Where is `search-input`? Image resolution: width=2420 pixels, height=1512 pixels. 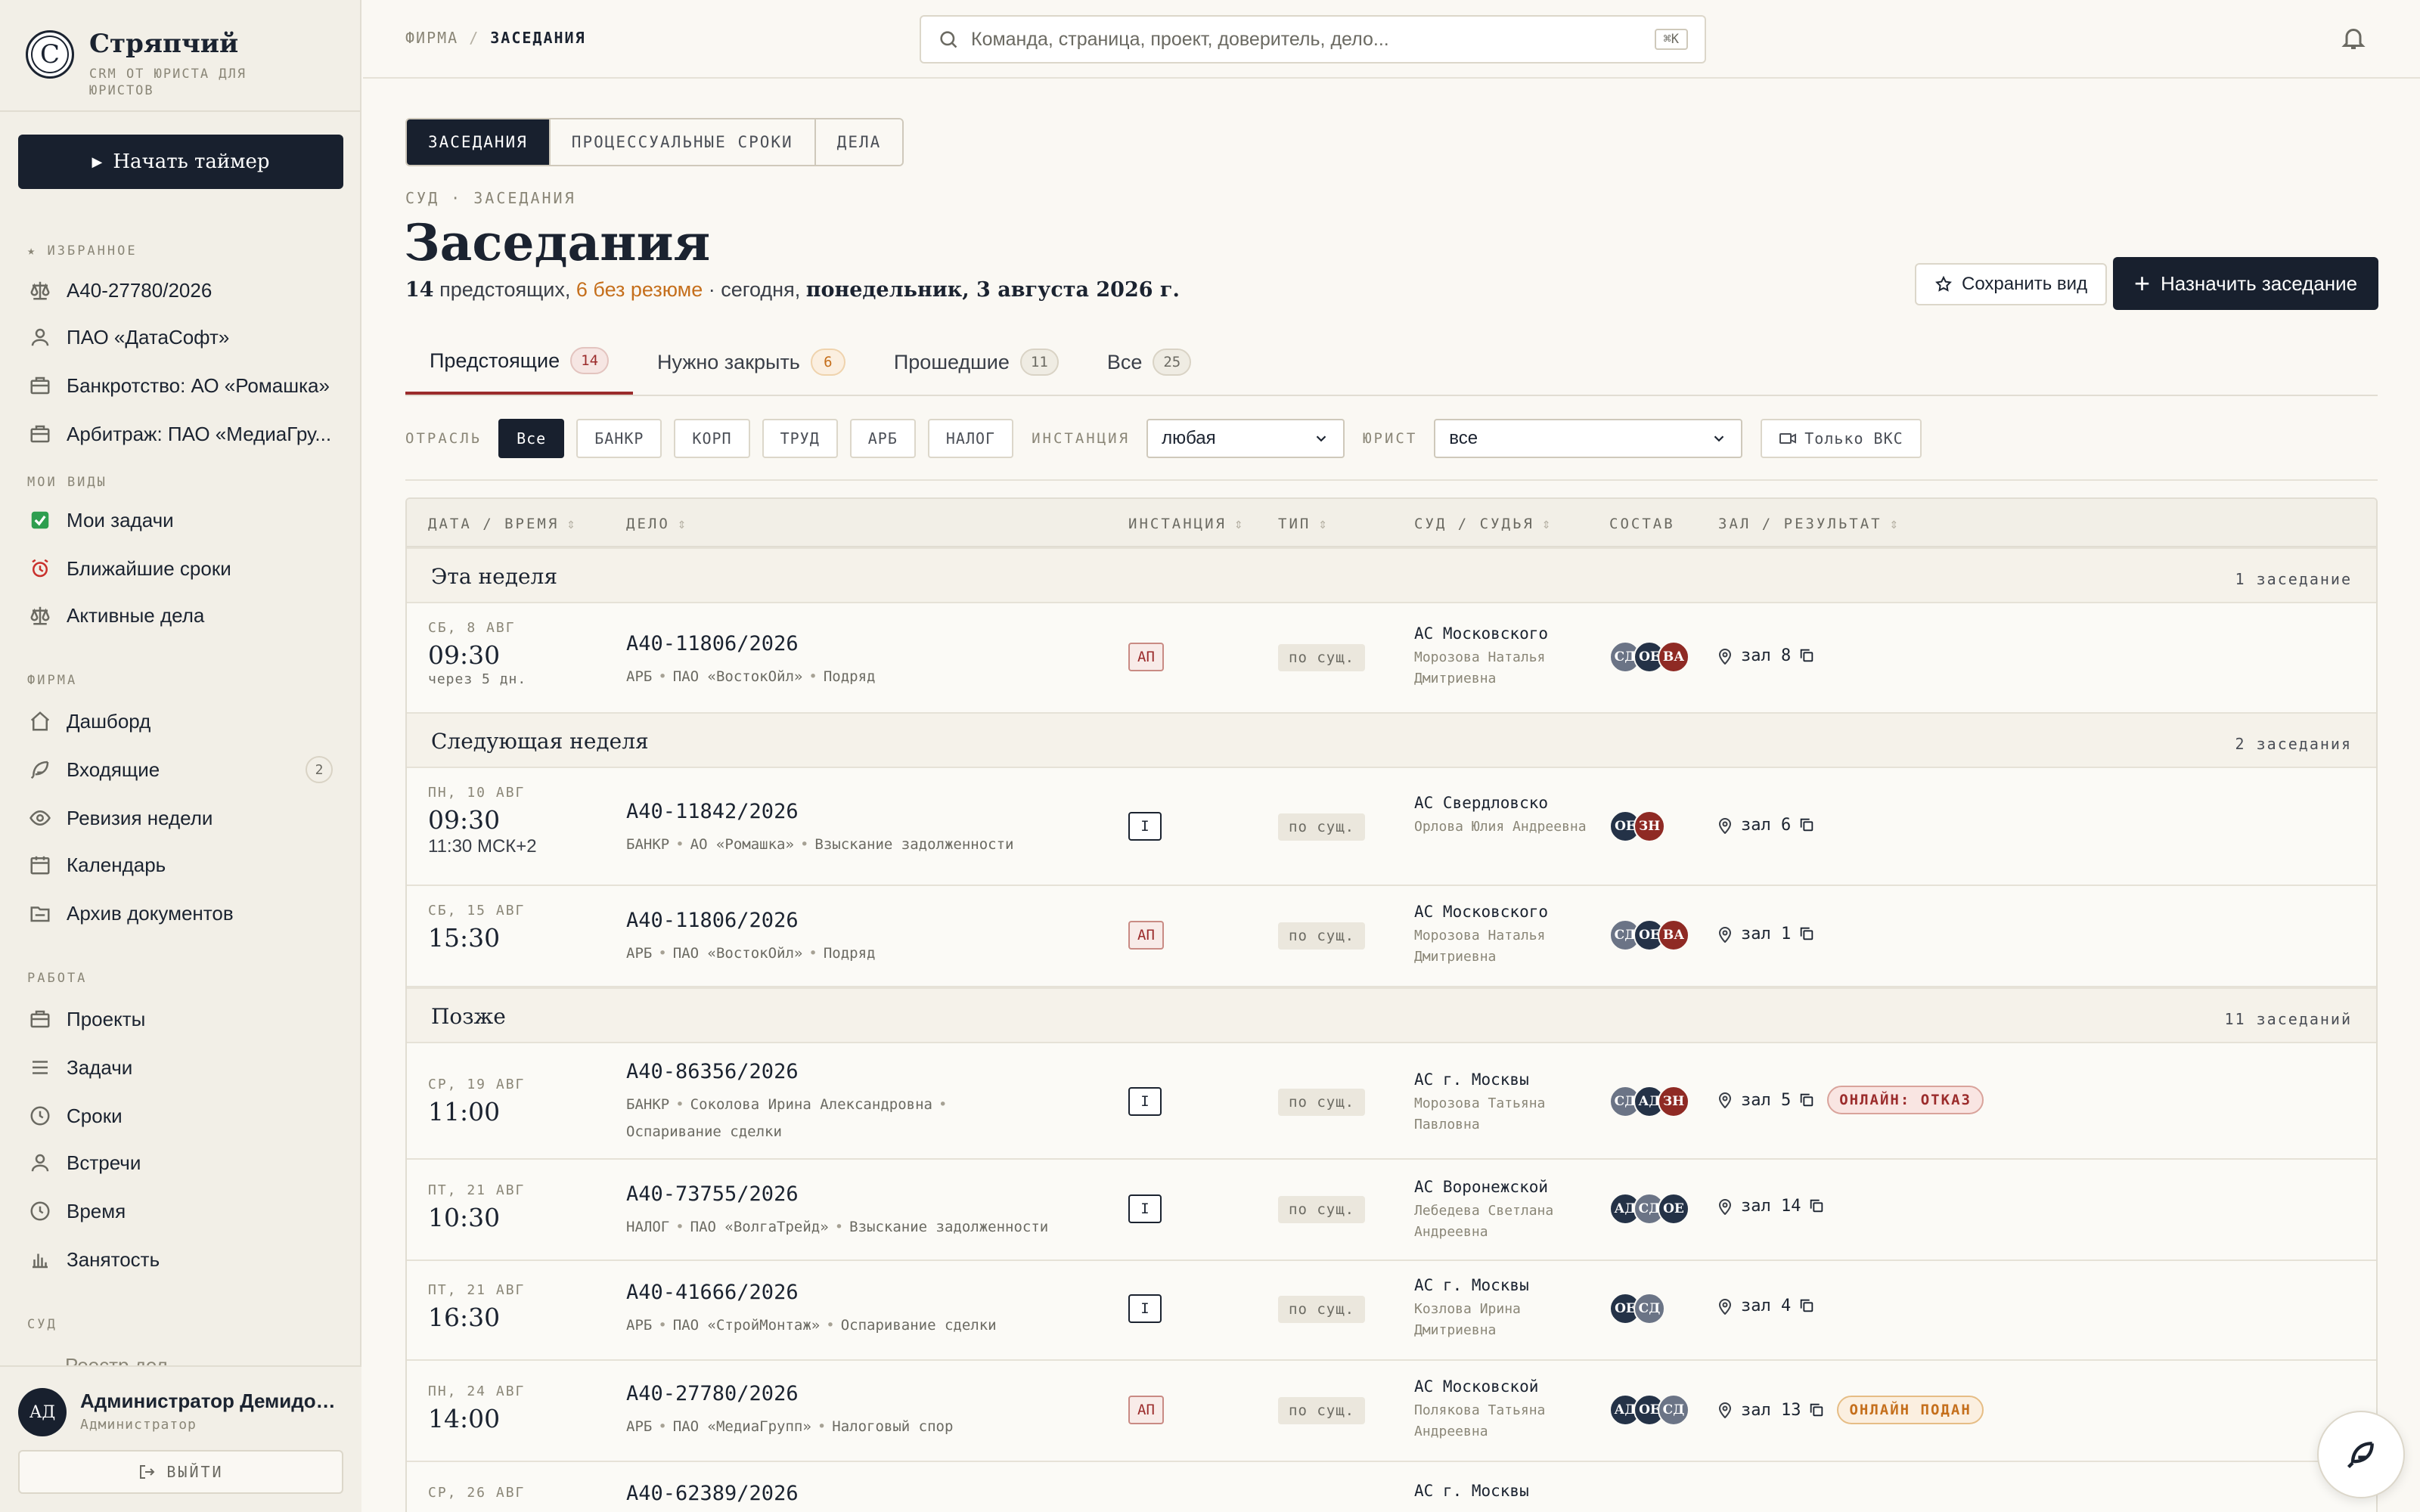
search-input is located at coordinates (1313, 40).